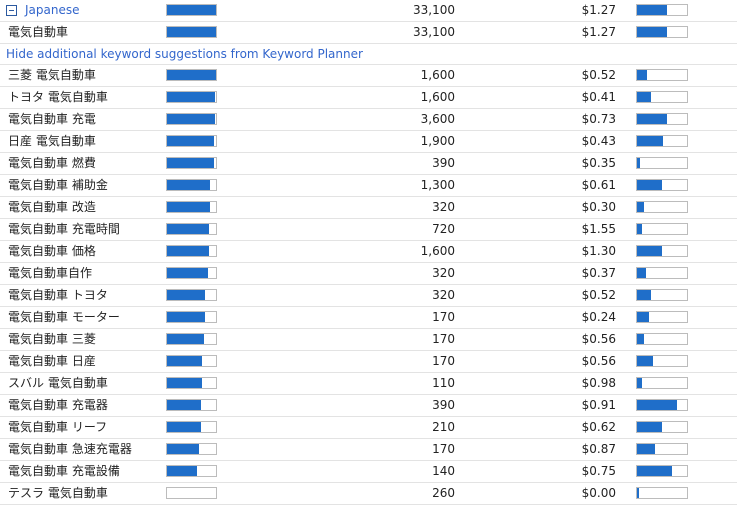  I want to click on monthly-searches: 33,100, so click(434, 32).